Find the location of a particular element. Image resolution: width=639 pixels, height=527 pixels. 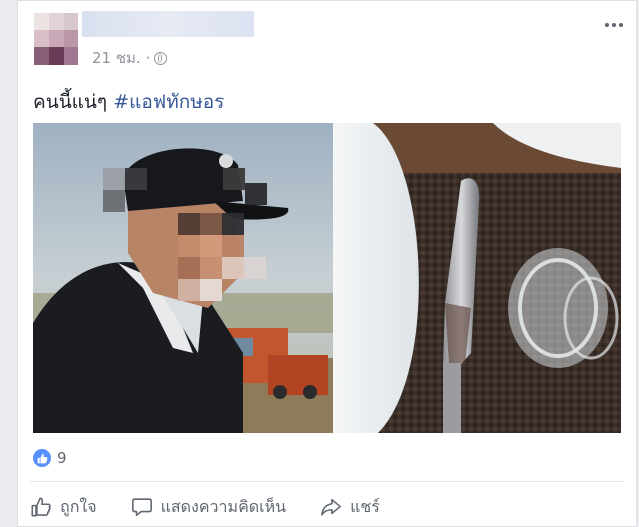

post-meta: 21 ชม. · is located at coordinates (130, 58).